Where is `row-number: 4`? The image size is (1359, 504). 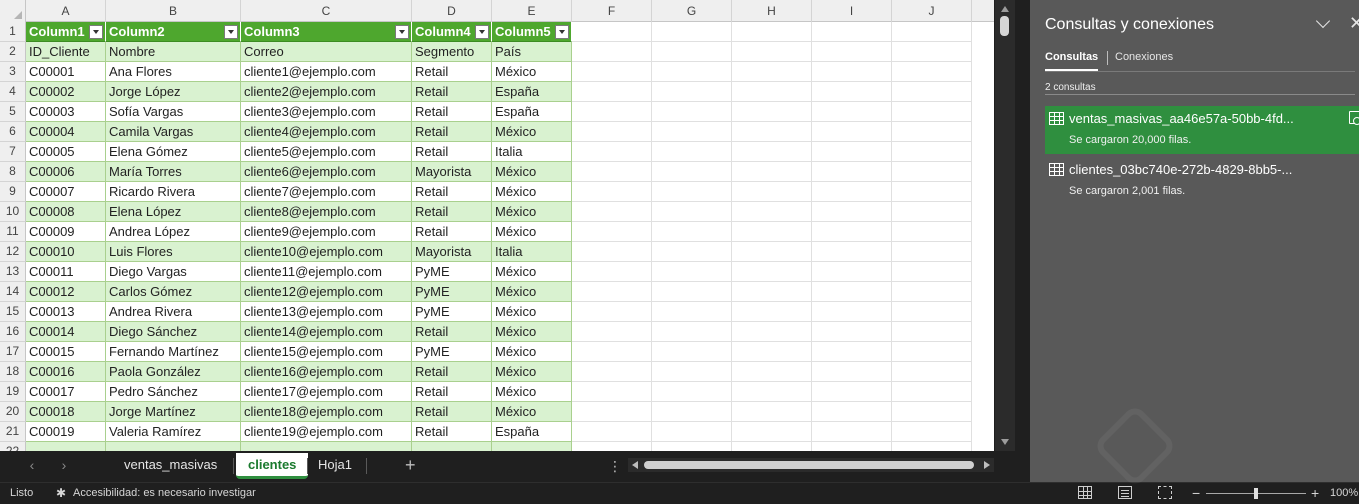
row-number: 4 is located at coordinates (13, 92).